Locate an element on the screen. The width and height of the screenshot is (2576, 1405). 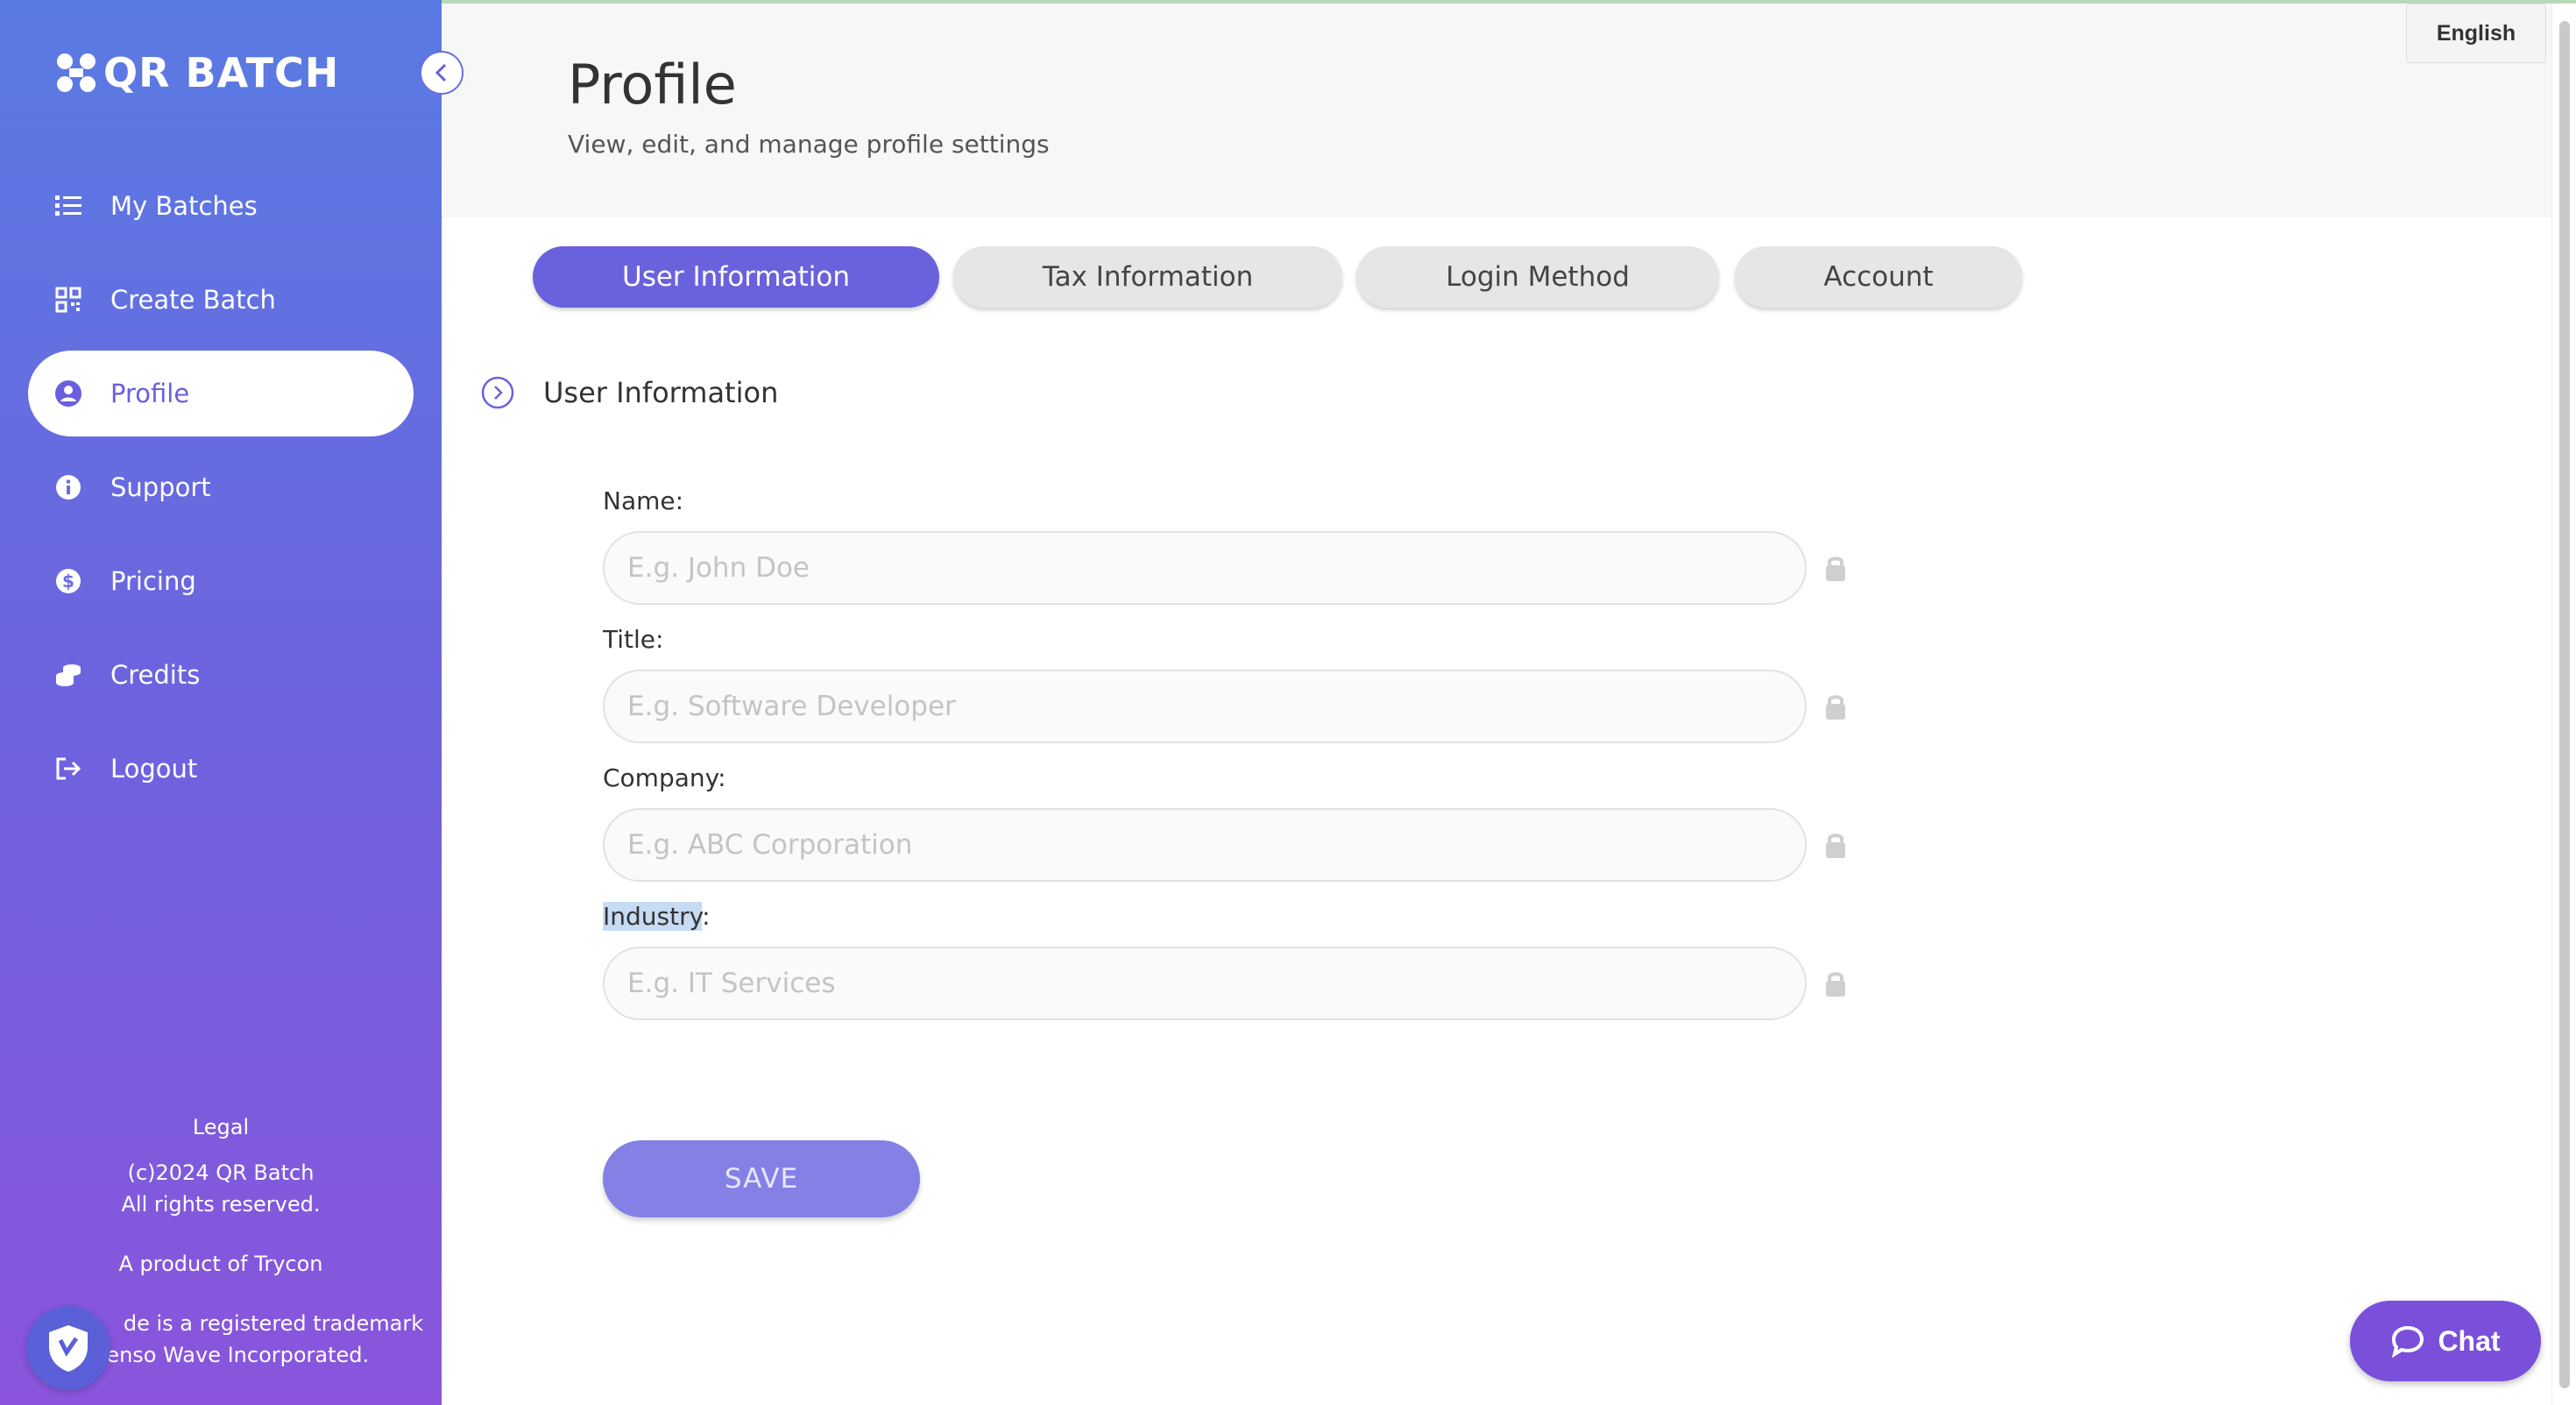
sidebar-item-label: Logout is located at coordinates (154, 769).